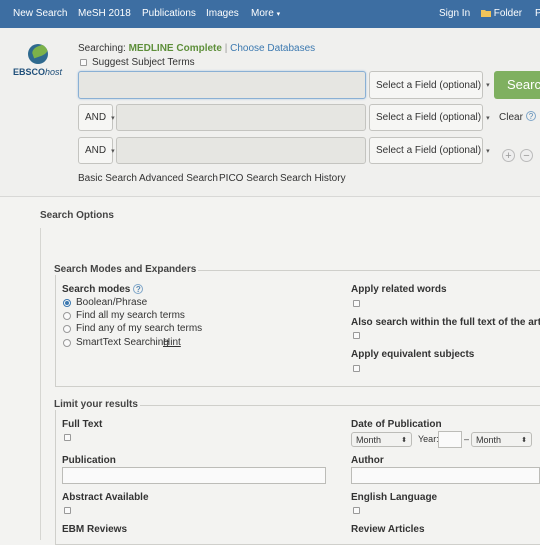 The width and height of the screenshot is (540, 545). I want to click on mode-boolean-label: Boolean/Phrase, so click(112, 302).